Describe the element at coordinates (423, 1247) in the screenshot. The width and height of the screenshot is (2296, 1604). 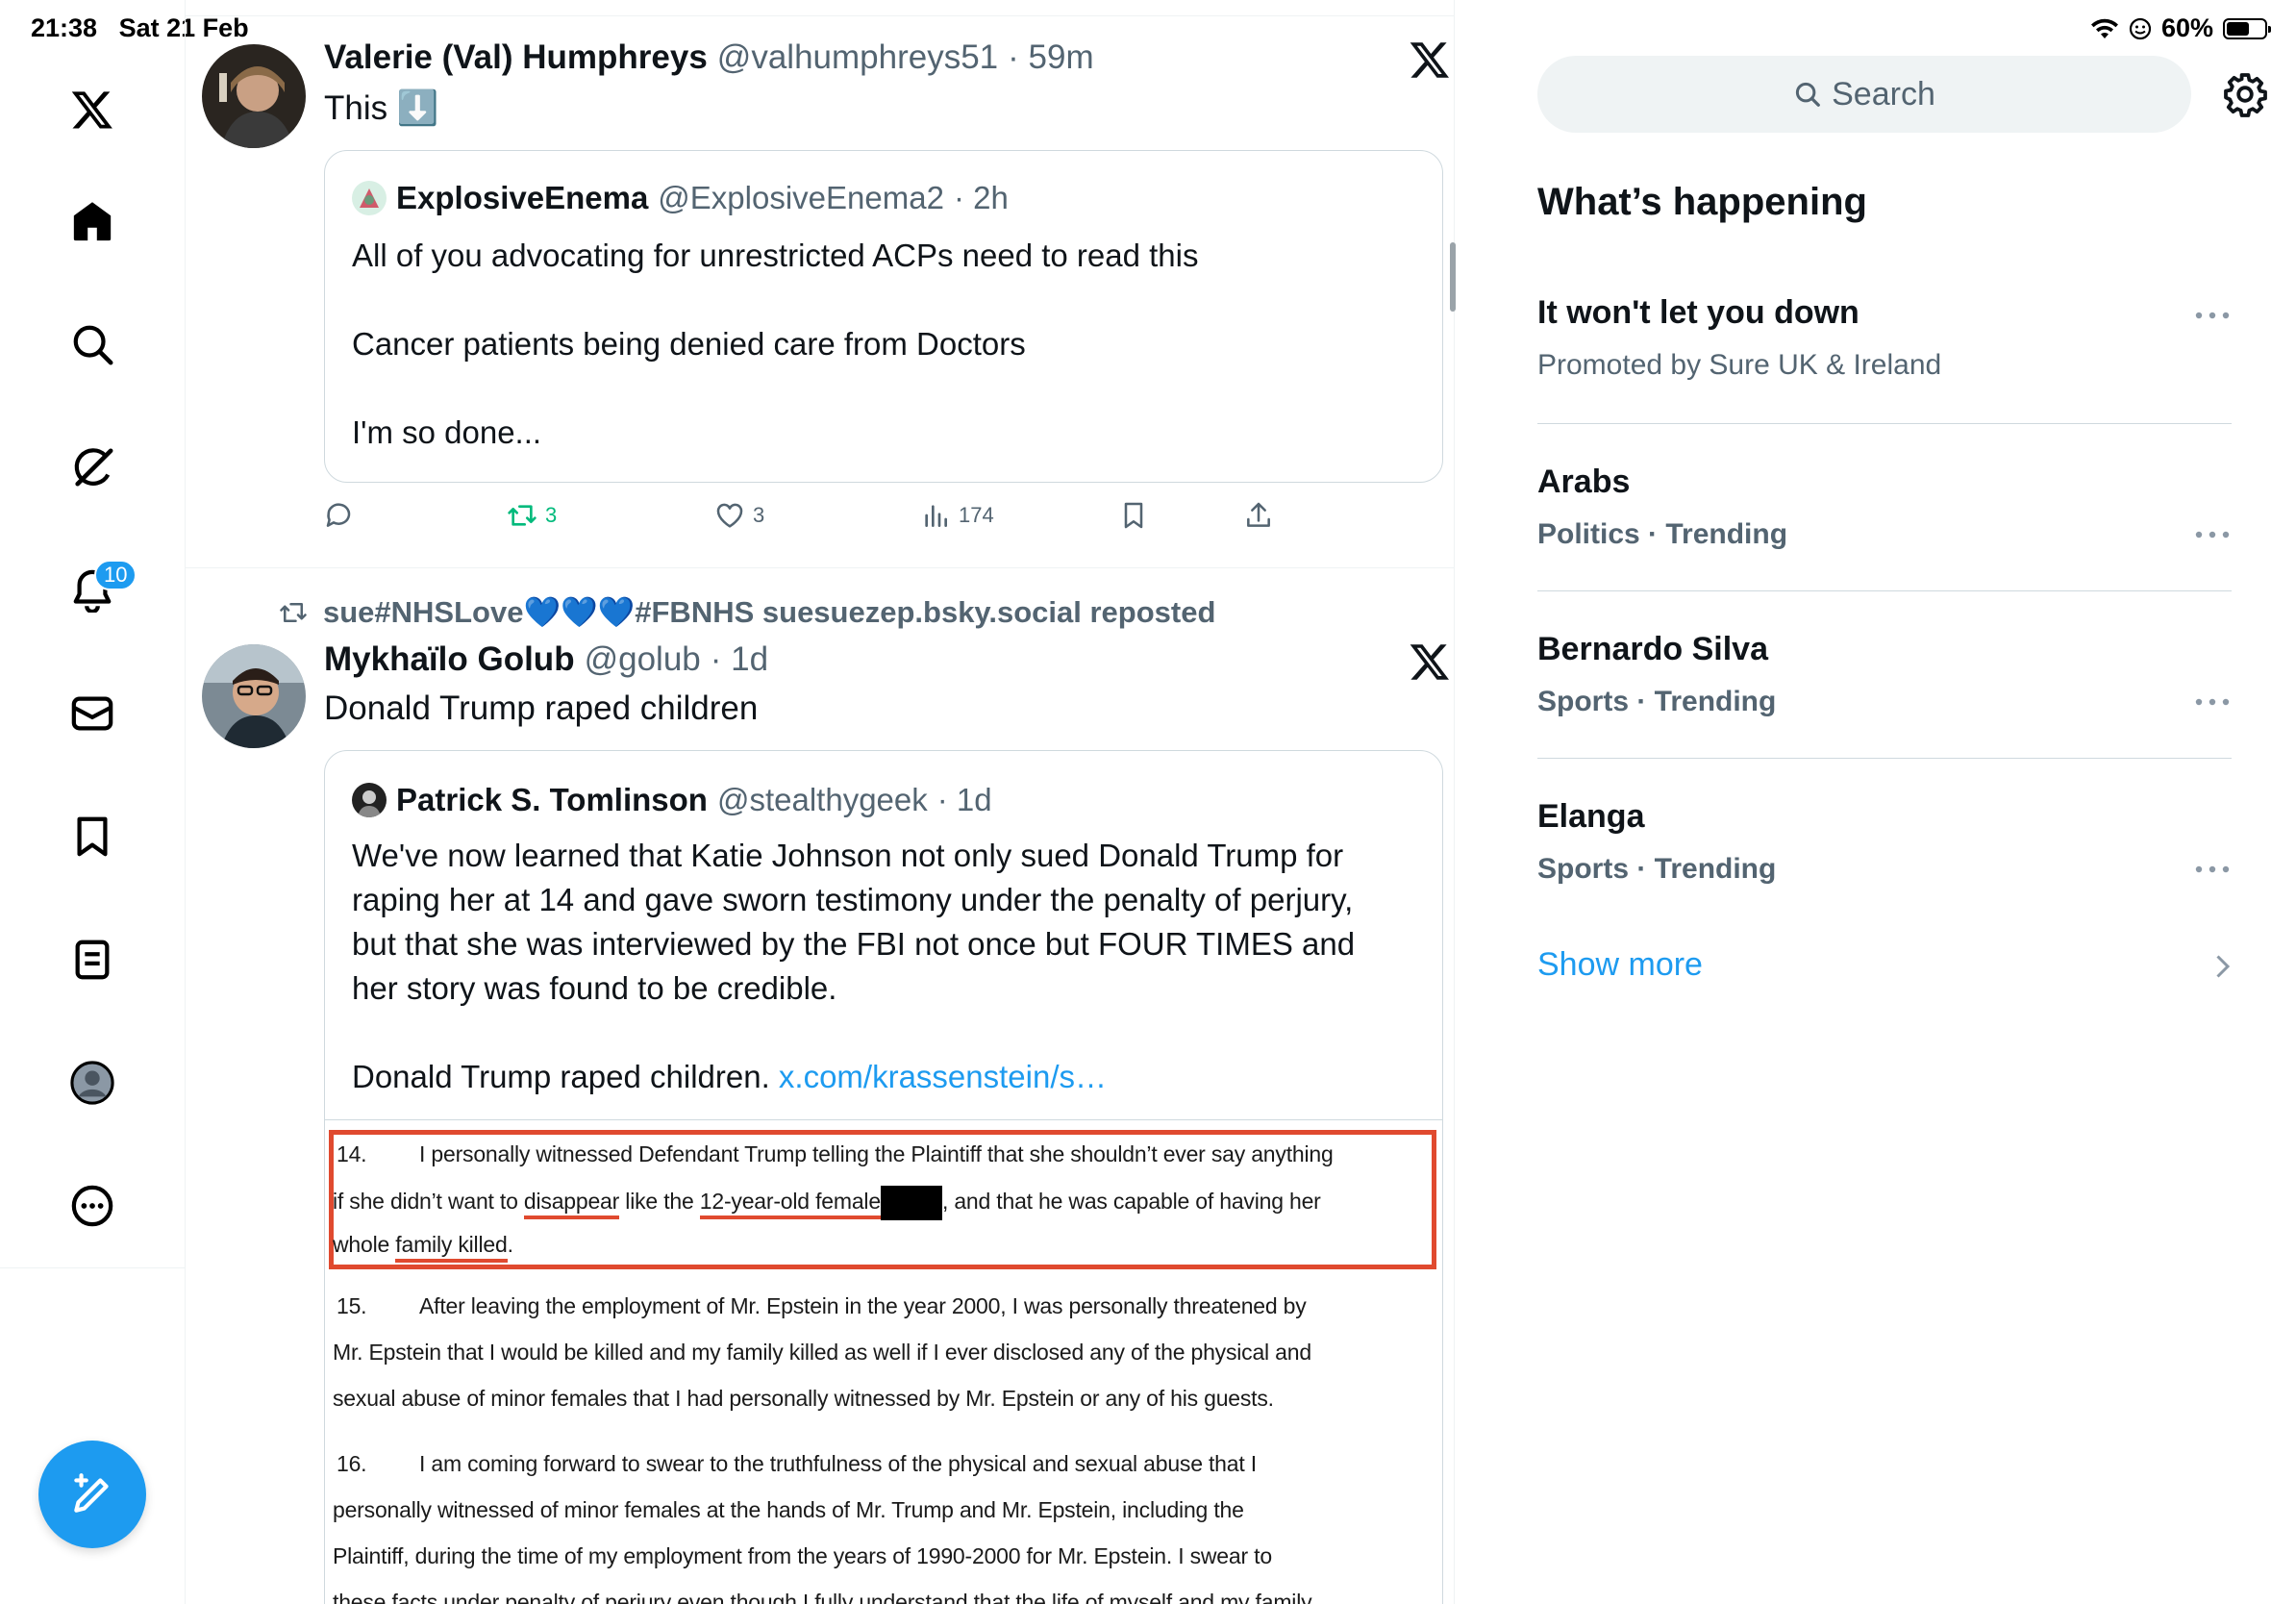
I see `doc-line: whole family killed.` at that location.